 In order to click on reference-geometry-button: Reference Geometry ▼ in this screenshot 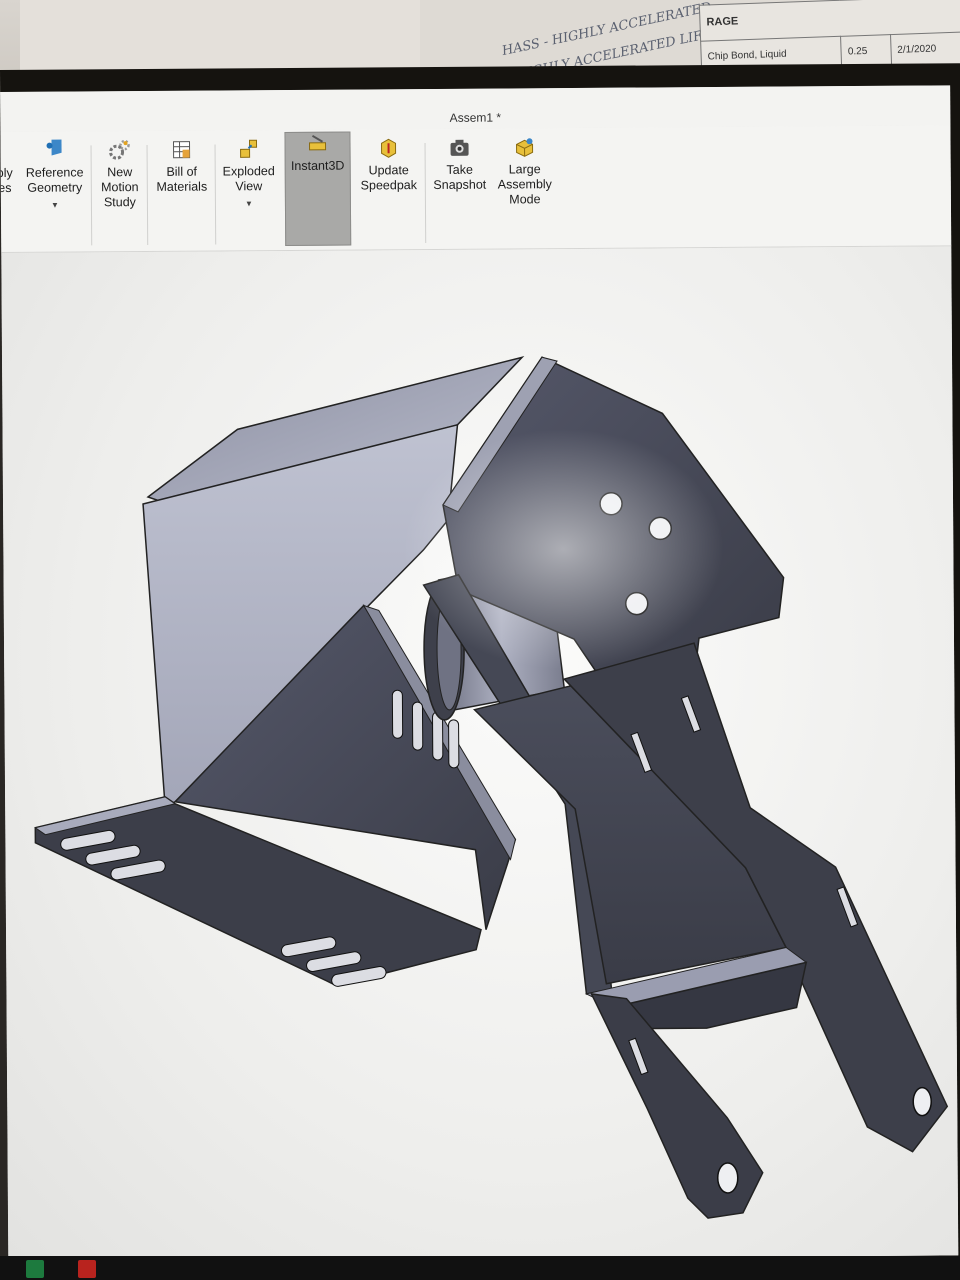, I will do `click(54, 193)`.